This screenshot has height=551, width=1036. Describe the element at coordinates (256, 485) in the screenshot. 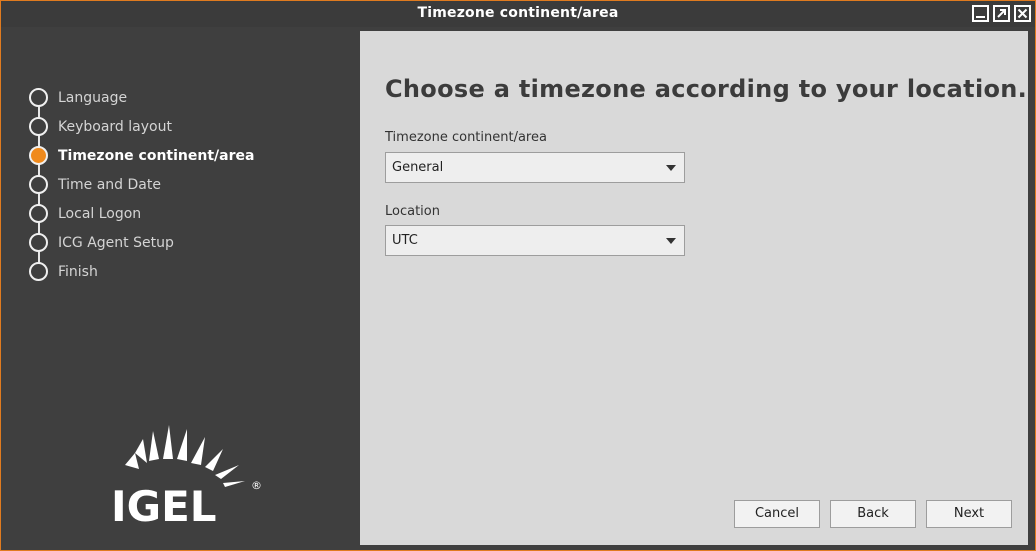

I see `registered-mark: ®` at that location.